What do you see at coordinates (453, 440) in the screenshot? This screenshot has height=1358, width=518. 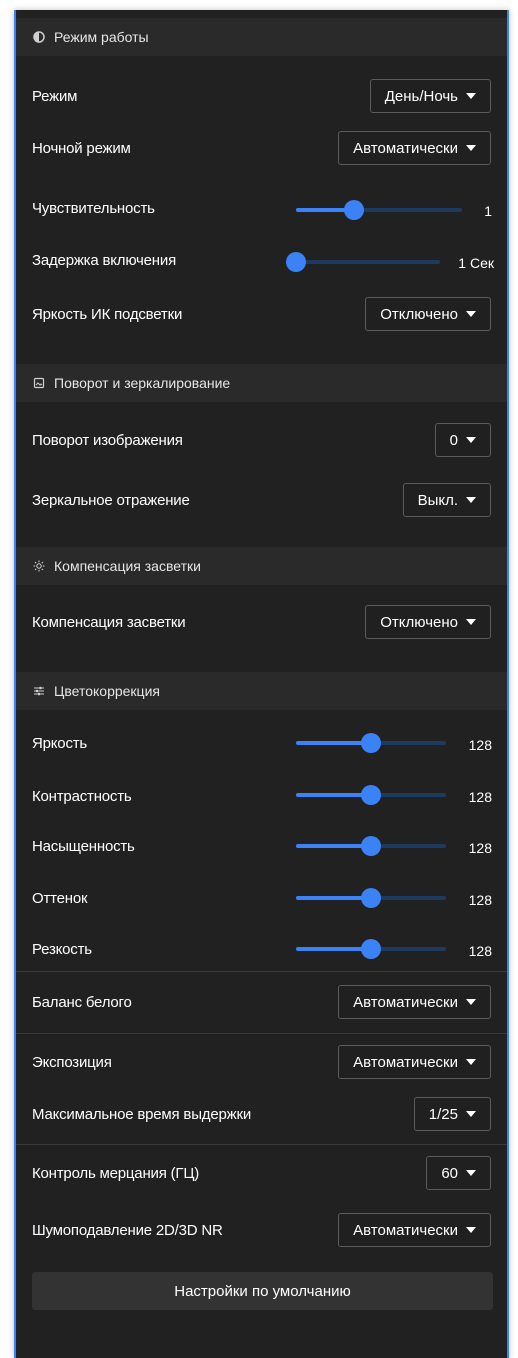 I see `rotation-value: 0` at bounding box center [453, 440].